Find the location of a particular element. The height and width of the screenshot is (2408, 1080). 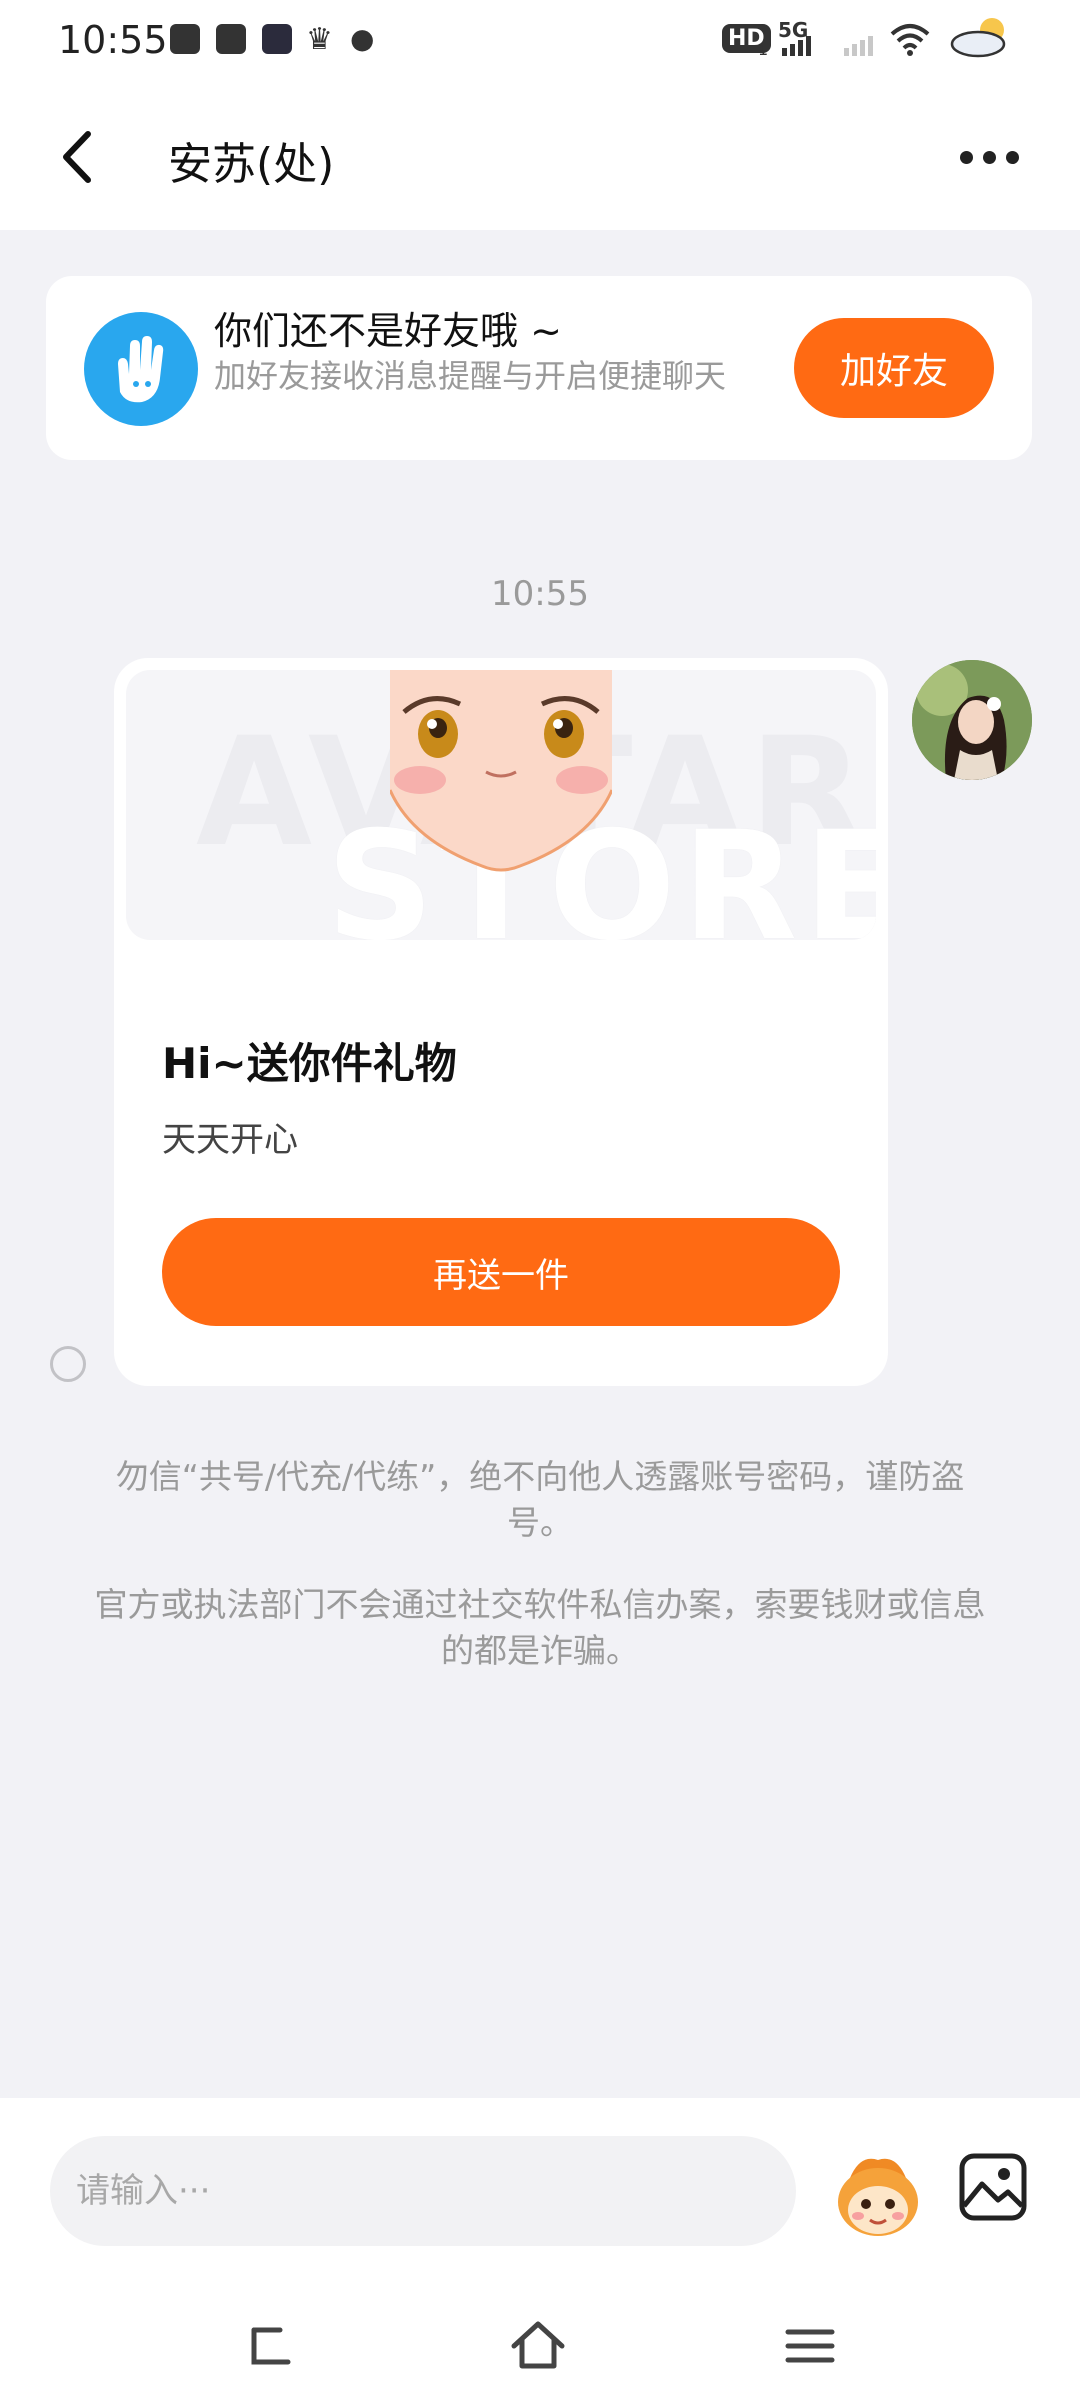

notice-fraud-warning: 官方或执法部门不会通过社交软件私信办案，索要钱财或信息的都是诈骗。 is located at coordinates (540, 1627).